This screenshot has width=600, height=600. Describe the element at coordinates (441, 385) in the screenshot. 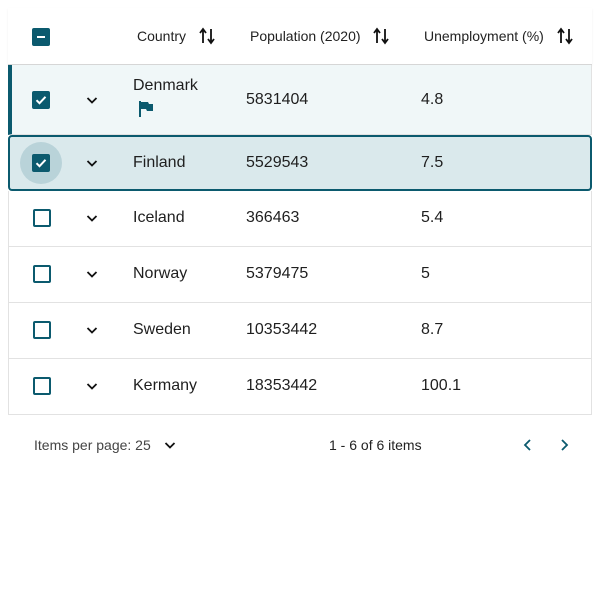

I see `cell-unemployment: 100.1` at that location.